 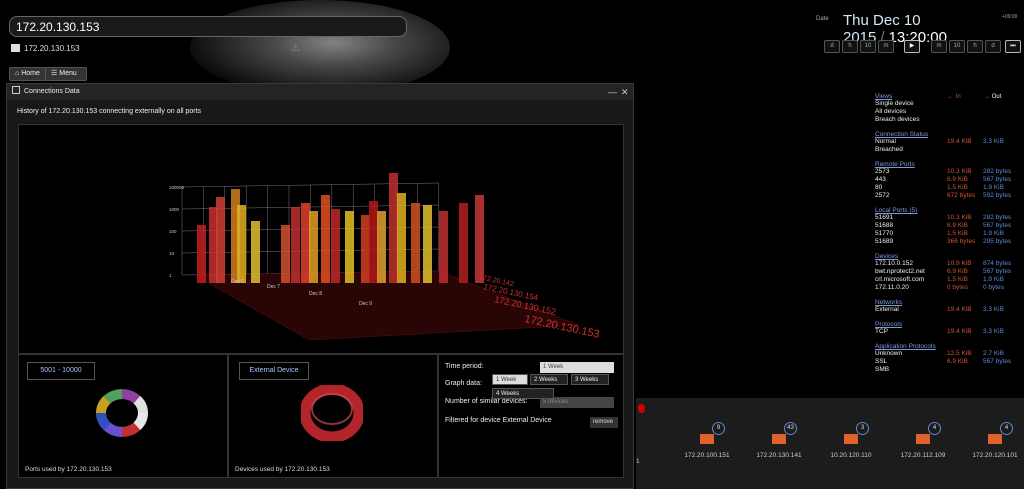 I want to click on info-row: crl.microsoft.com 1.5 KiB 1.9 KiB, so click(x=949, y=280).